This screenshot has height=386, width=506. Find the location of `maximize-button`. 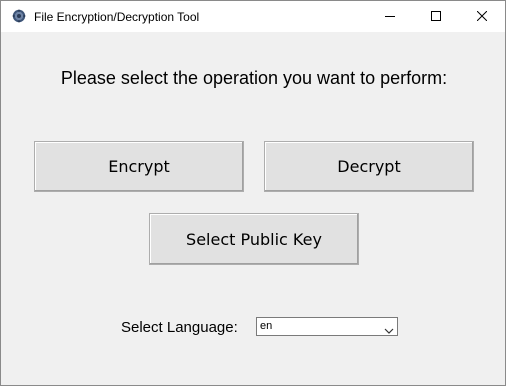

maximize-button is located at coordinates (436, 16).